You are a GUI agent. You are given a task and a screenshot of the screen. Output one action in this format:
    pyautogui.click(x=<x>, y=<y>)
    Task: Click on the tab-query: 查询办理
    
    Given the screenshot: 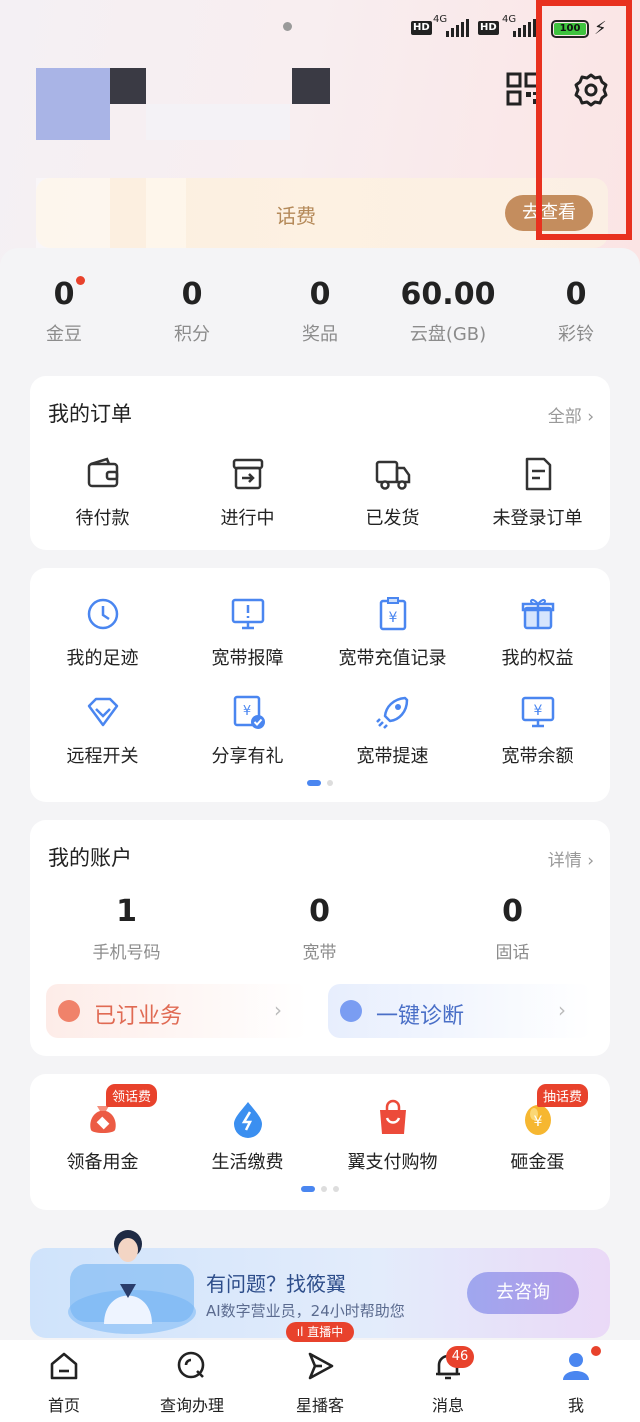 What is the action you would take?
    pyautogui.click(x=192, y=1381)
    